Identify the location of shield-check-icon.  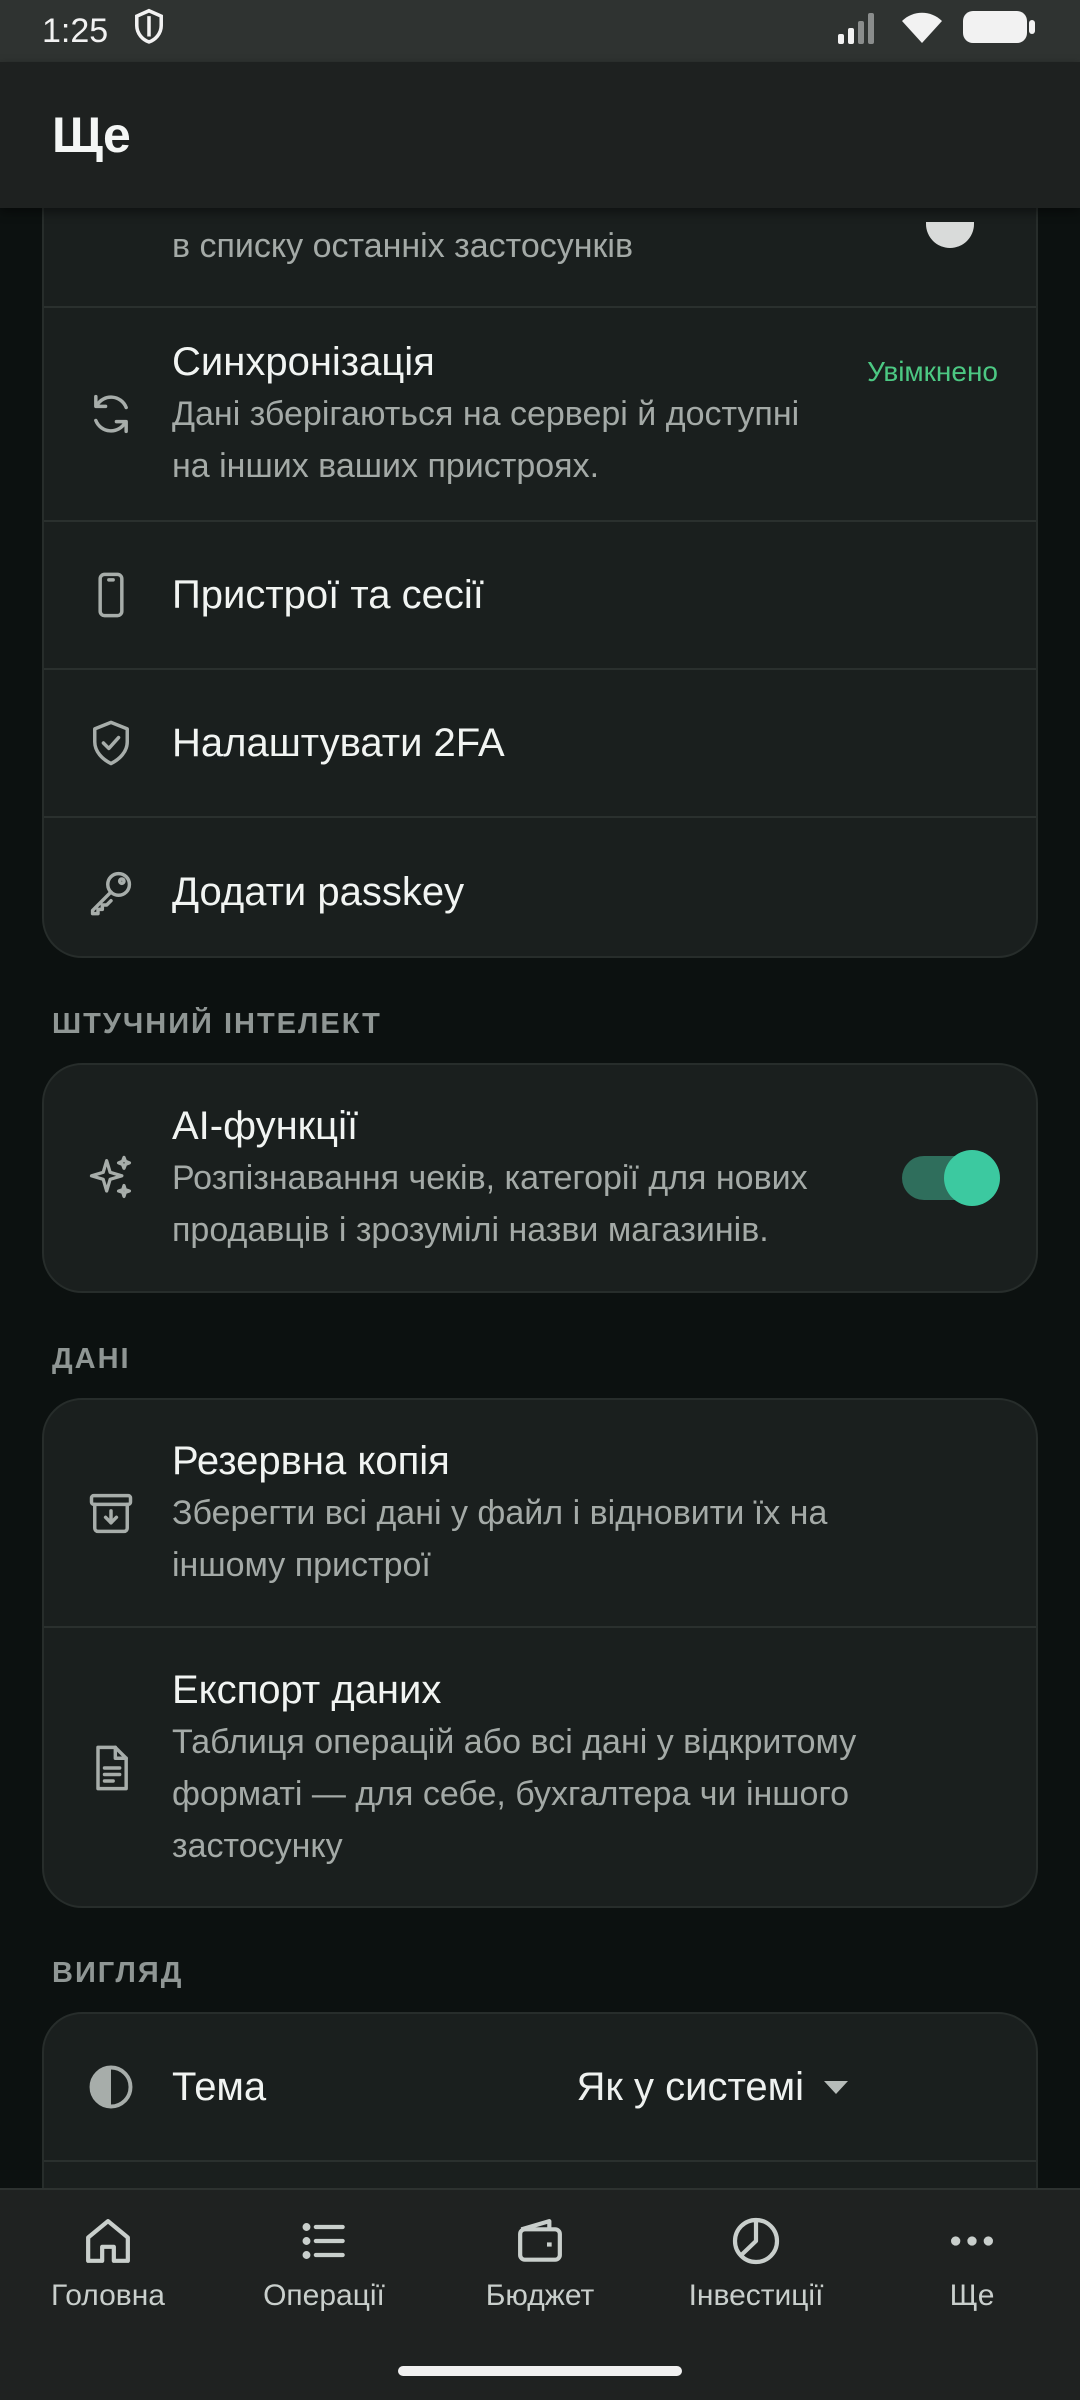
(111, 743).